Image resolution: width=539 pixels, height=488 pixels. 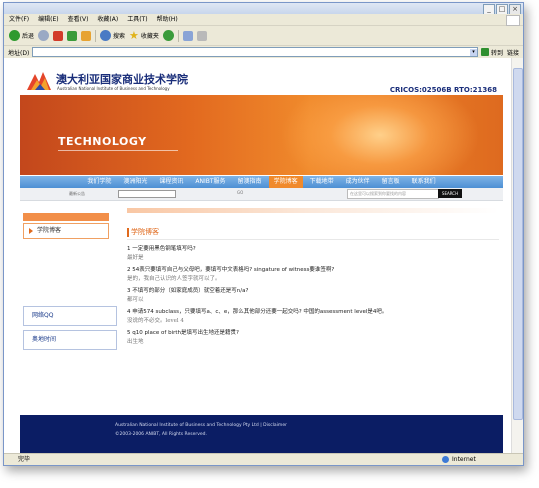 What do you see at coordinates (201, 35) in the screenshot?
I see `print-icon` at bounding box center [201, 35].